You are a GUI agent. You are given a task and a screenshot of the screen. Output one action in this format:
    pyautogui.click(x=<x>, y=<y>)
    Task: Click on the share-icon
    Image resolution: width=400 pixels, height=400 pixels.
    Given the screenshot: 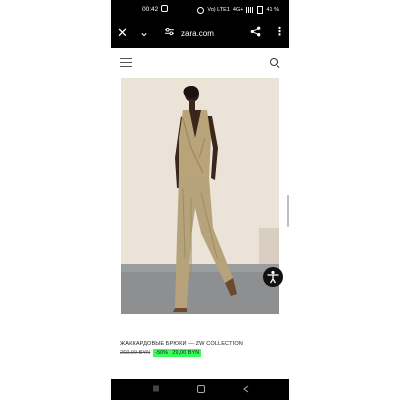 What is the action you would take?
    pyautogui.click(x=255, y=31)
    